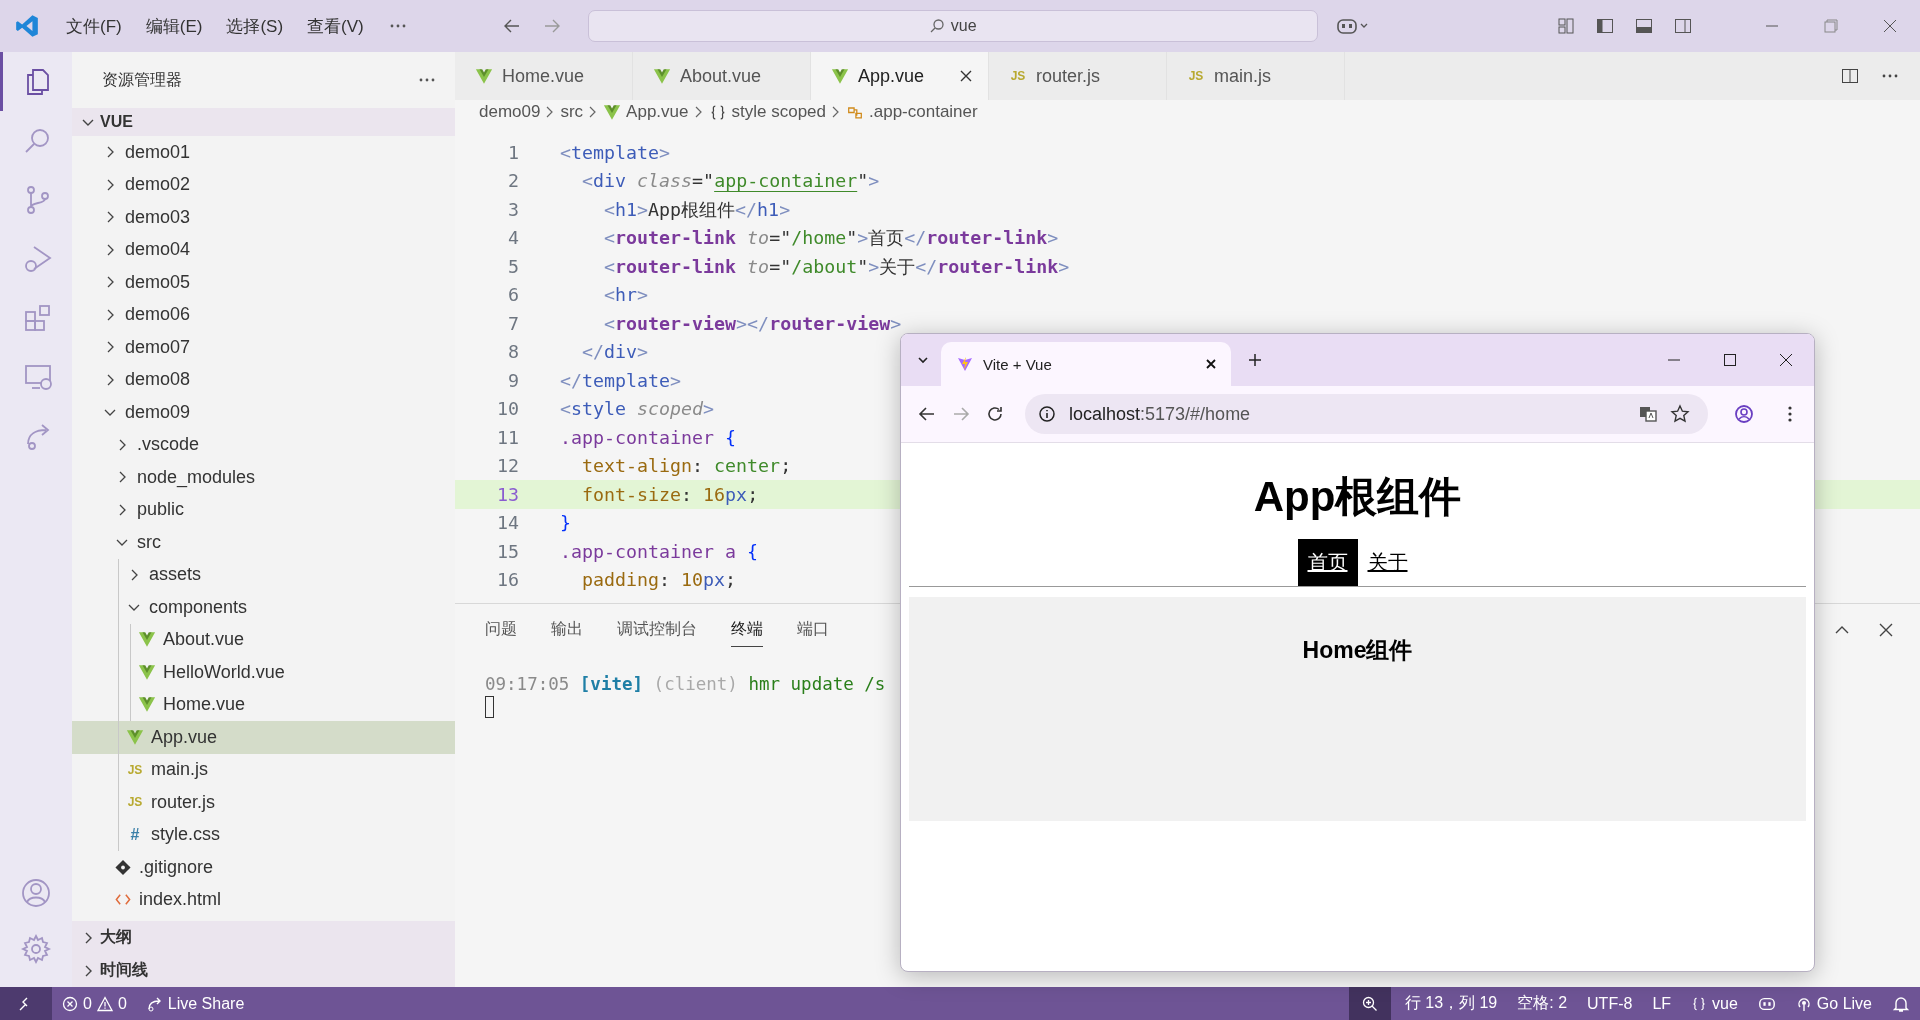 This screenshot has height=1020, width=1920. What do you see at coordinates (263, 379) in the screenshot?
I see `file-tree-item: demo08` at bounding box center [263, 379].